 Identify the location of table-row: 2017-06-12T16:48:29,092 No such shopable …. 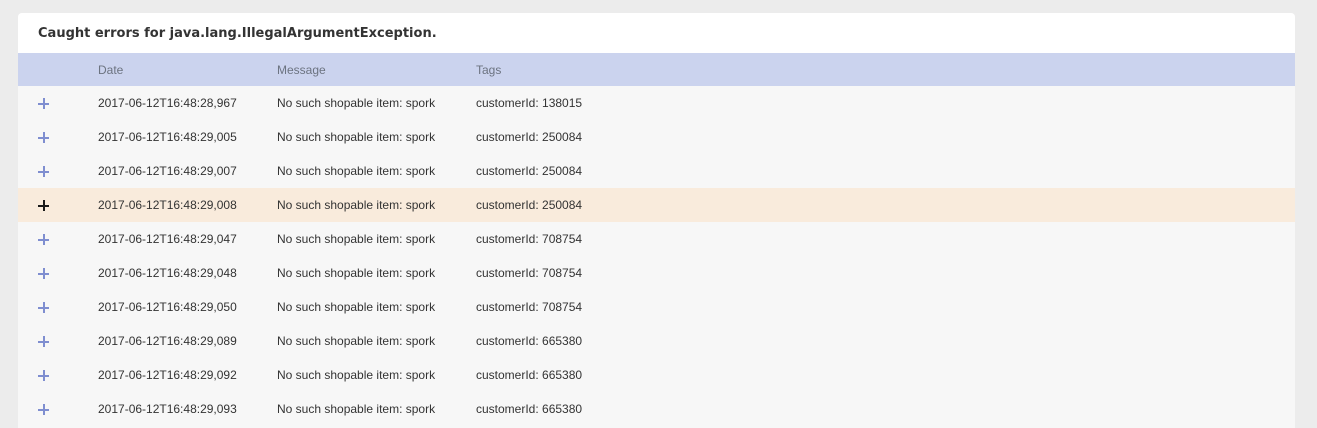
(656, 375).